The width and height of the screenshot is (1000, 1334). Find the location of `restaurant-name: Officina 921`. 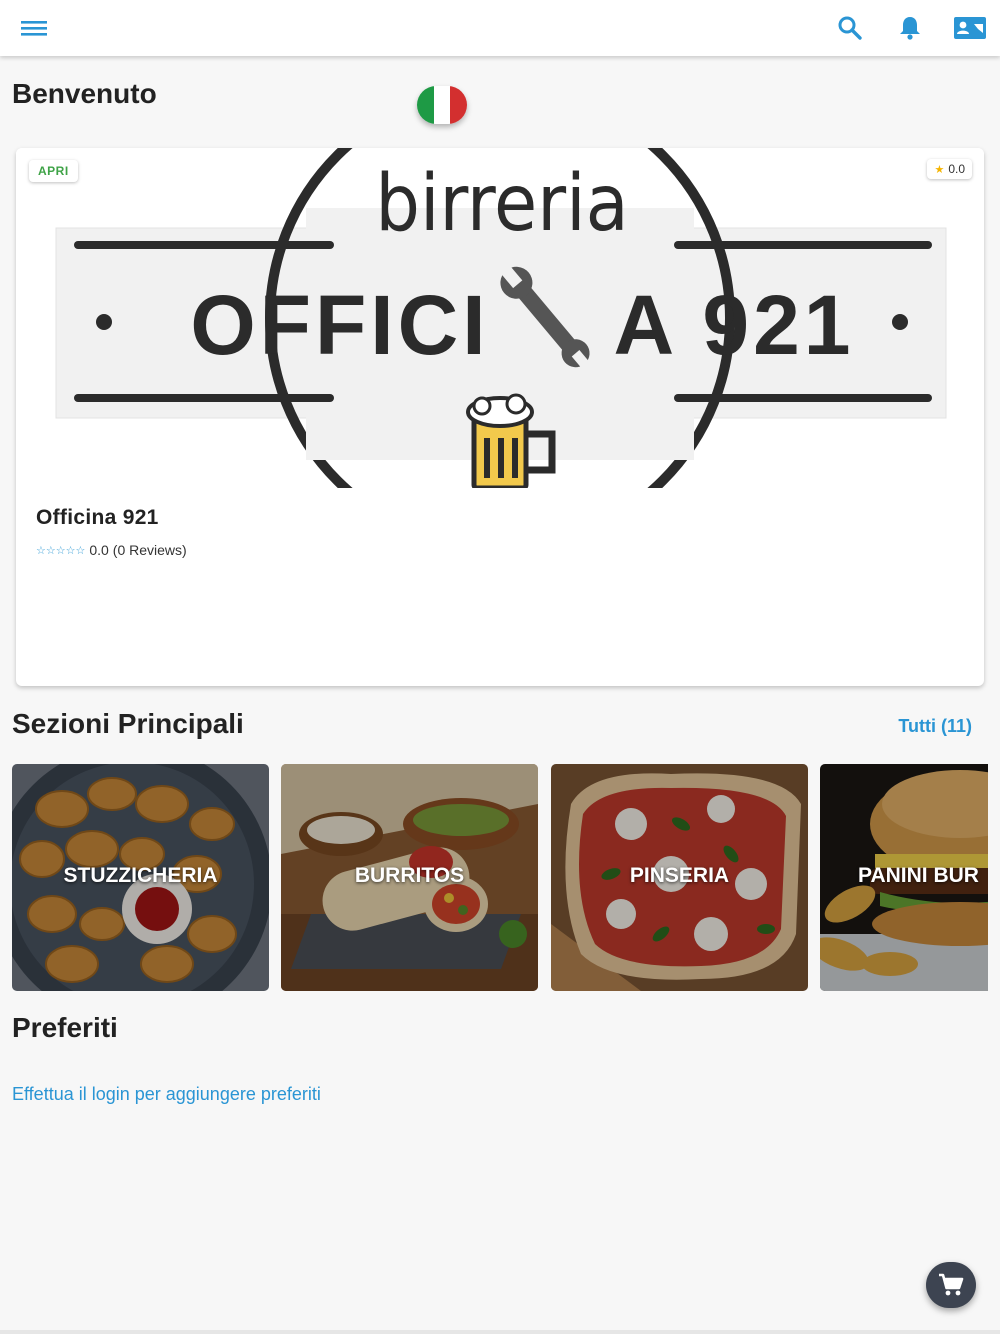

restaurant-name: Officina 921 is located at coordinates (97, 517).